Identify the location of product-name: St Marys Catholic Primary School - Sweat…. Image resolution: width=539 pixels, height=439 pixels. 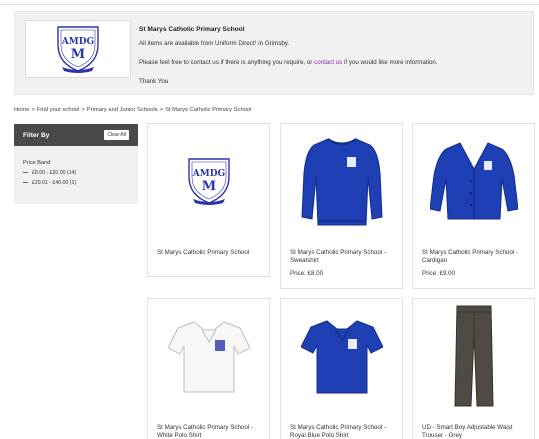
(345, 257).